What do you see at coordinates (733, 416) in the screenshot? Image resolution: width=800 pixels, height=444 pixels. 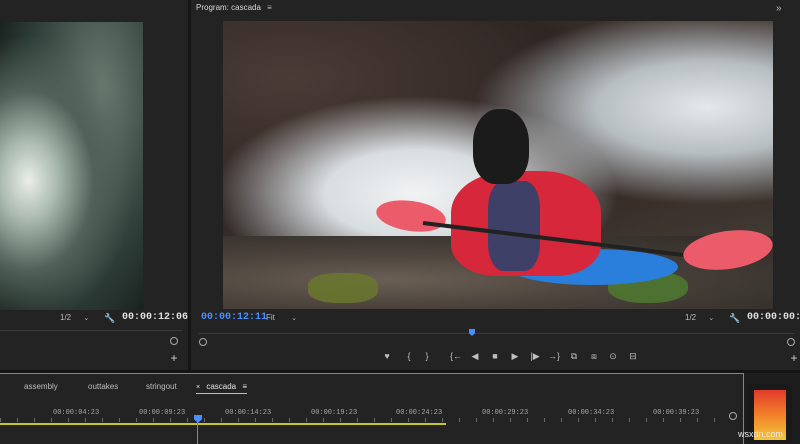 I see `timeline-end-marker` at bounding box center [733, 416].